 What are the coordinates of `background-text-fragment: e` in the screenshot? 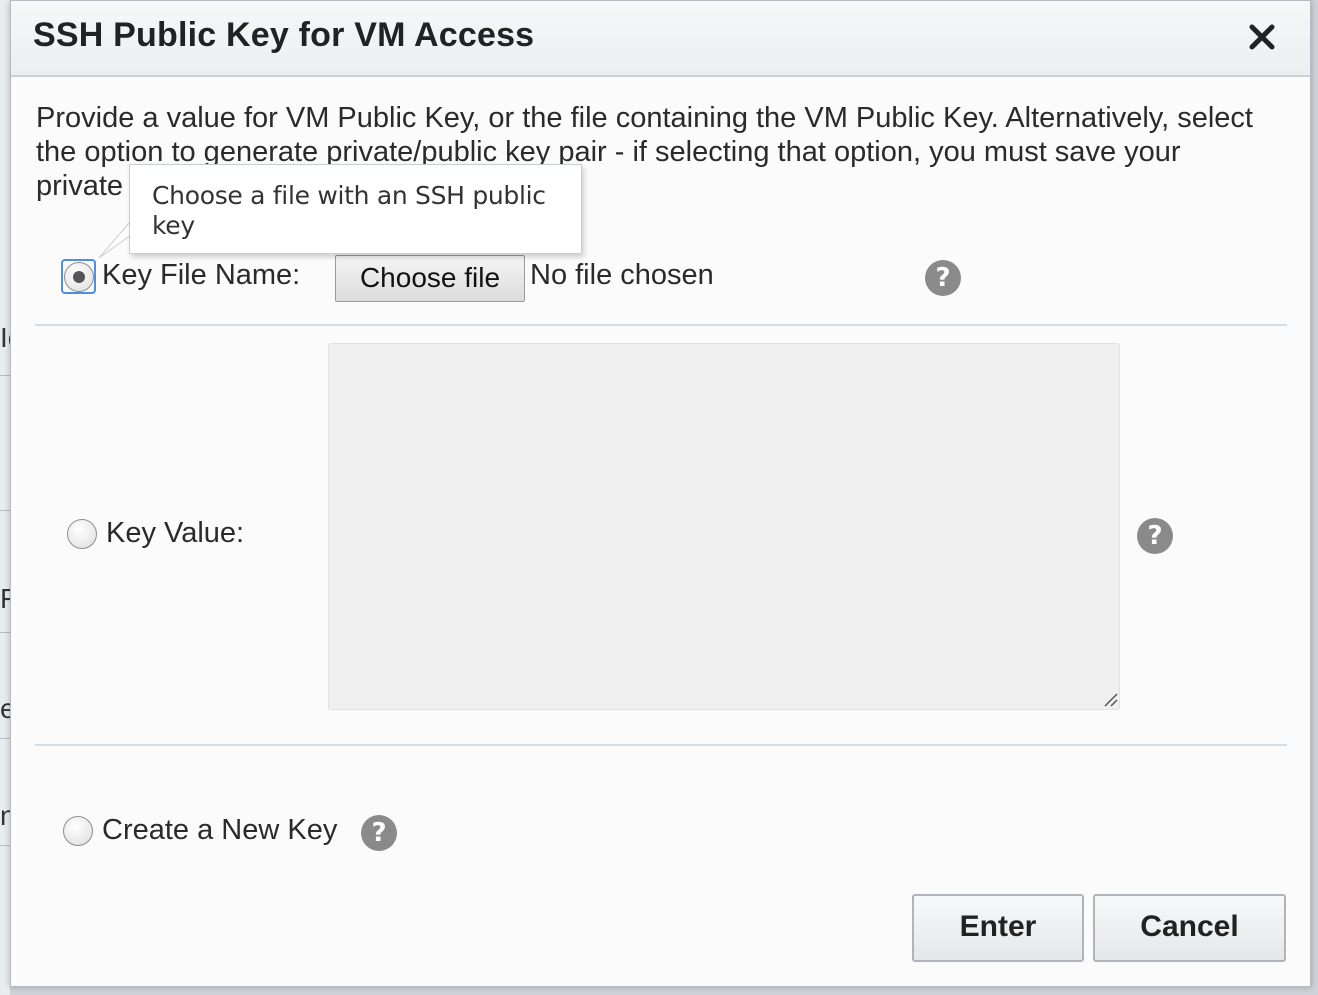 It's located at (5, 708).